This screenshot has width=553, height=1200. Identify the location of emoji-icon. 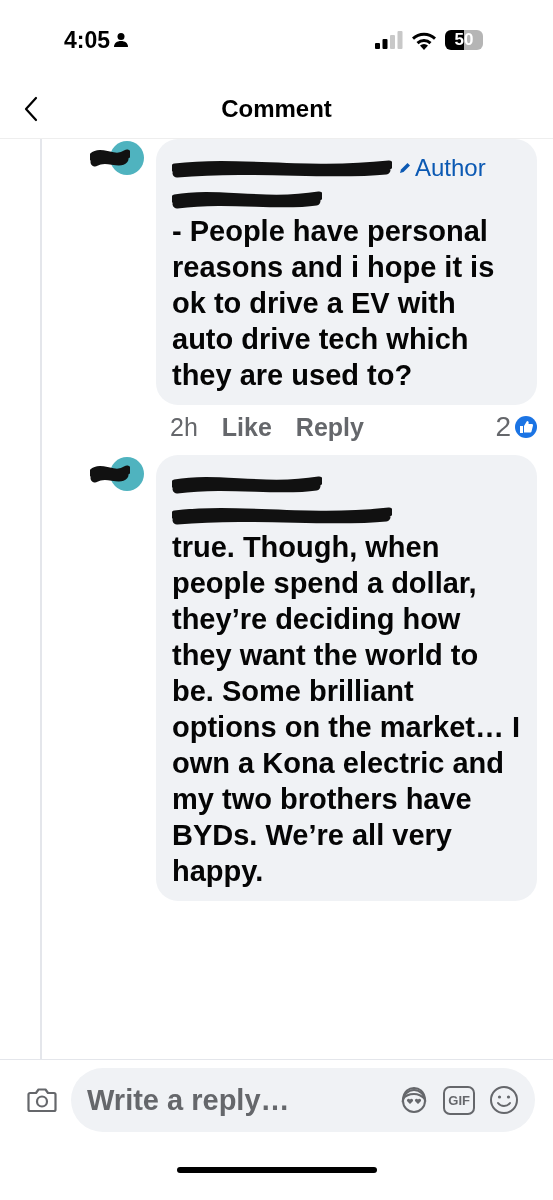
(504, 1100).